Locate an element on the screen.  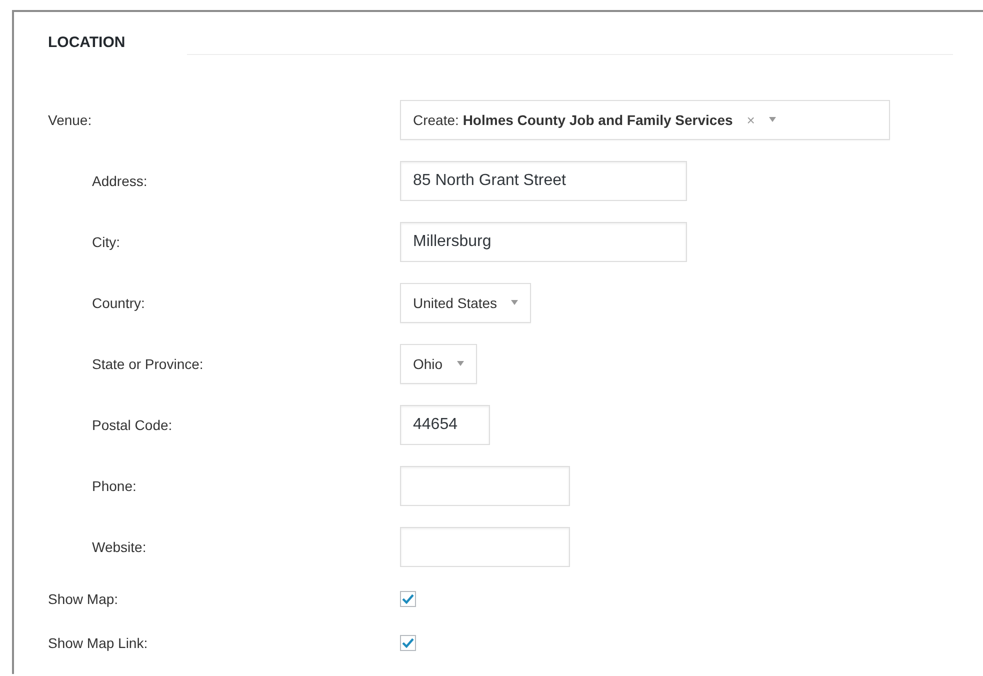
field-label: Show Map: is located at coordinates (83, 599).